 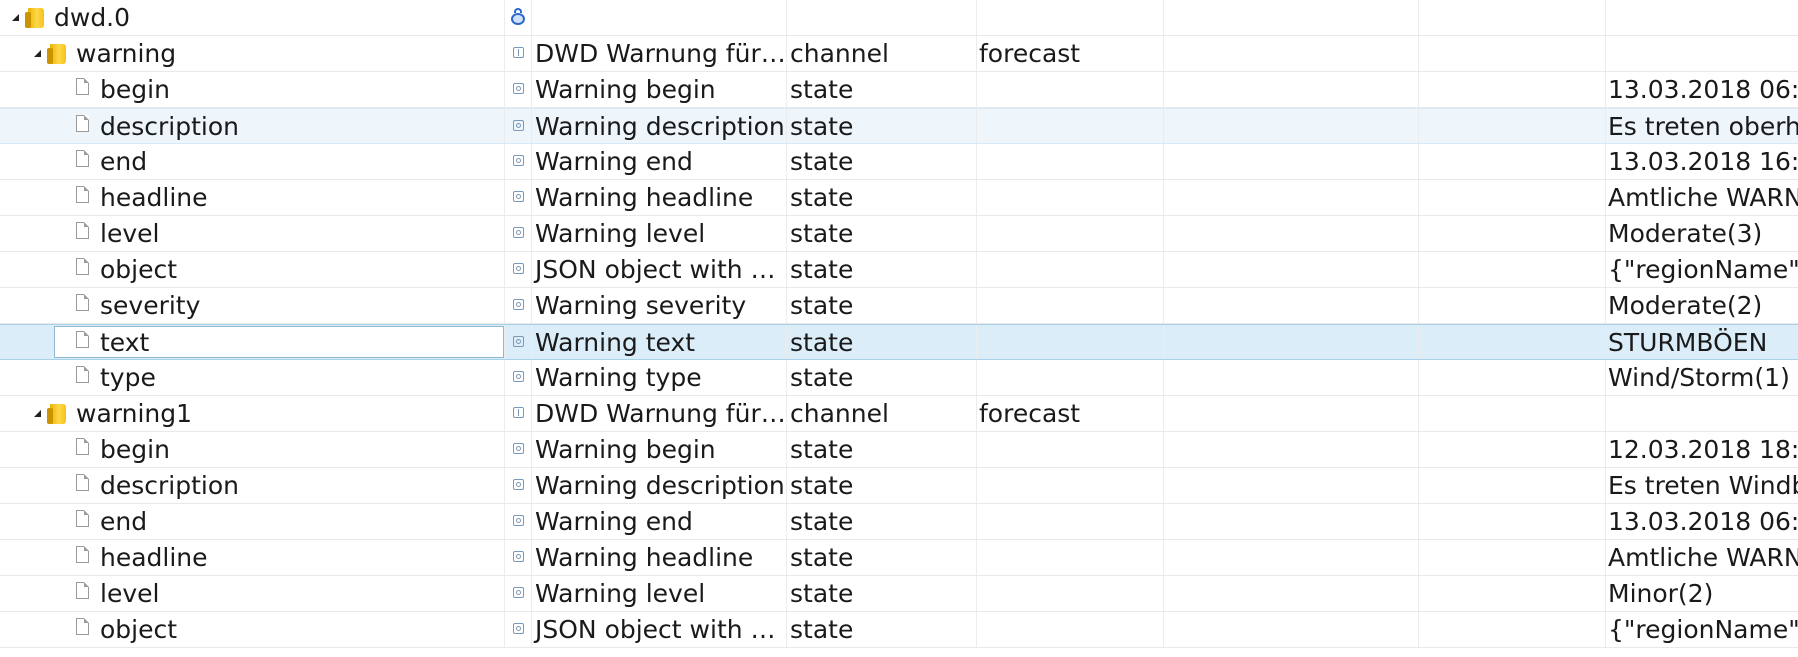 What do you see at coordinates (252, 53) in the screenshot?
I see `name-cell: warning` at bounding box center [252, 53].